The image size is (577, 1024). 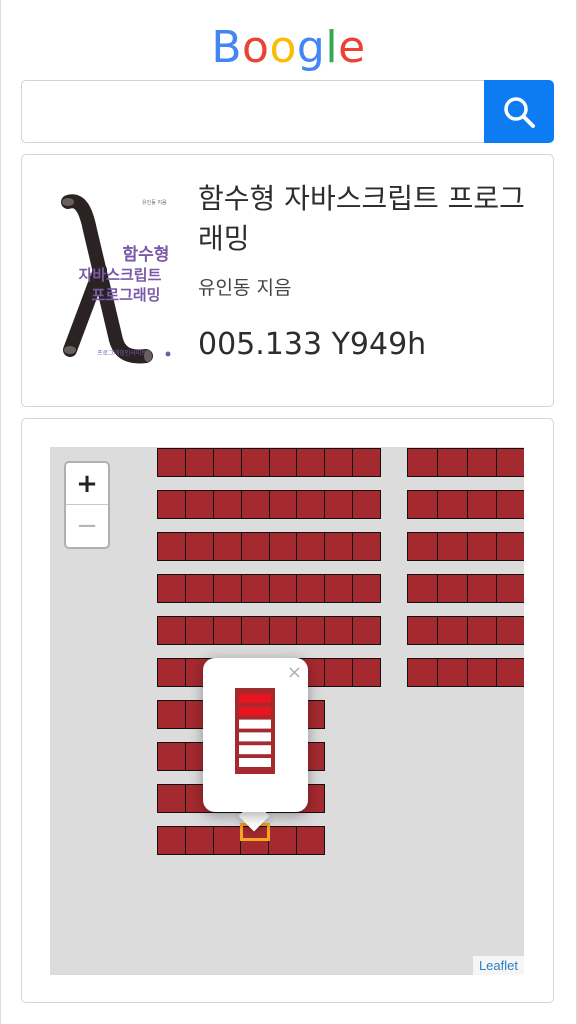 I want to click on cover-title-line-1: 함수형, so click(x=146, y=254).